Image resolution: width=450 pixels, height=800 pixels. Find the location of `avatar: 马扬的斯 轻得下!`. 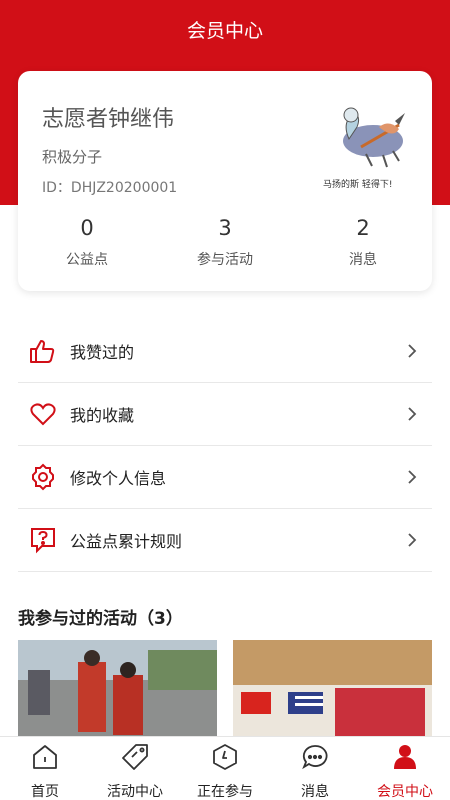

avatar: 马扬的斯 轻得下! is located at coordinates (366, 146).